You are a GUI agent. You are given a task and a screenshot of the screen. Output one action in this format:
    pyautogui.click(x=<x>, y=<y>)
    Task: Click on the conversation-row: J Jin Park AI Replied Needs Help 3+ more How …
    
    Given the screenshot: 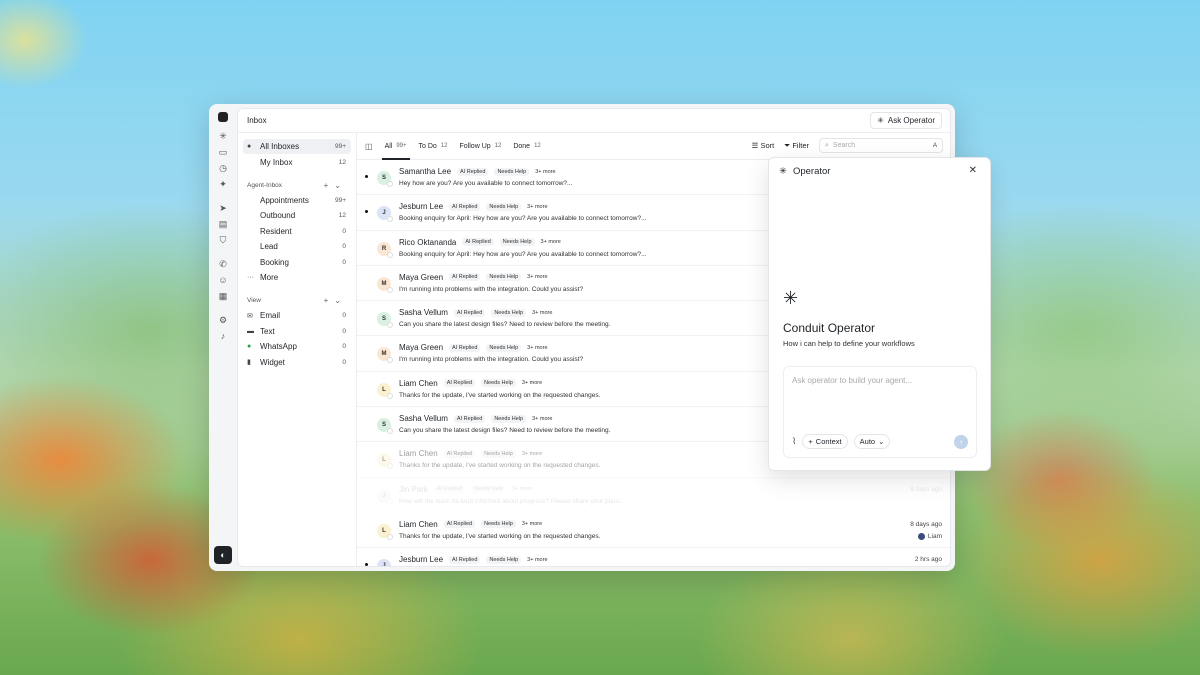 What is the action you would take?
    pyautogui.click(x=653, y=495)
    